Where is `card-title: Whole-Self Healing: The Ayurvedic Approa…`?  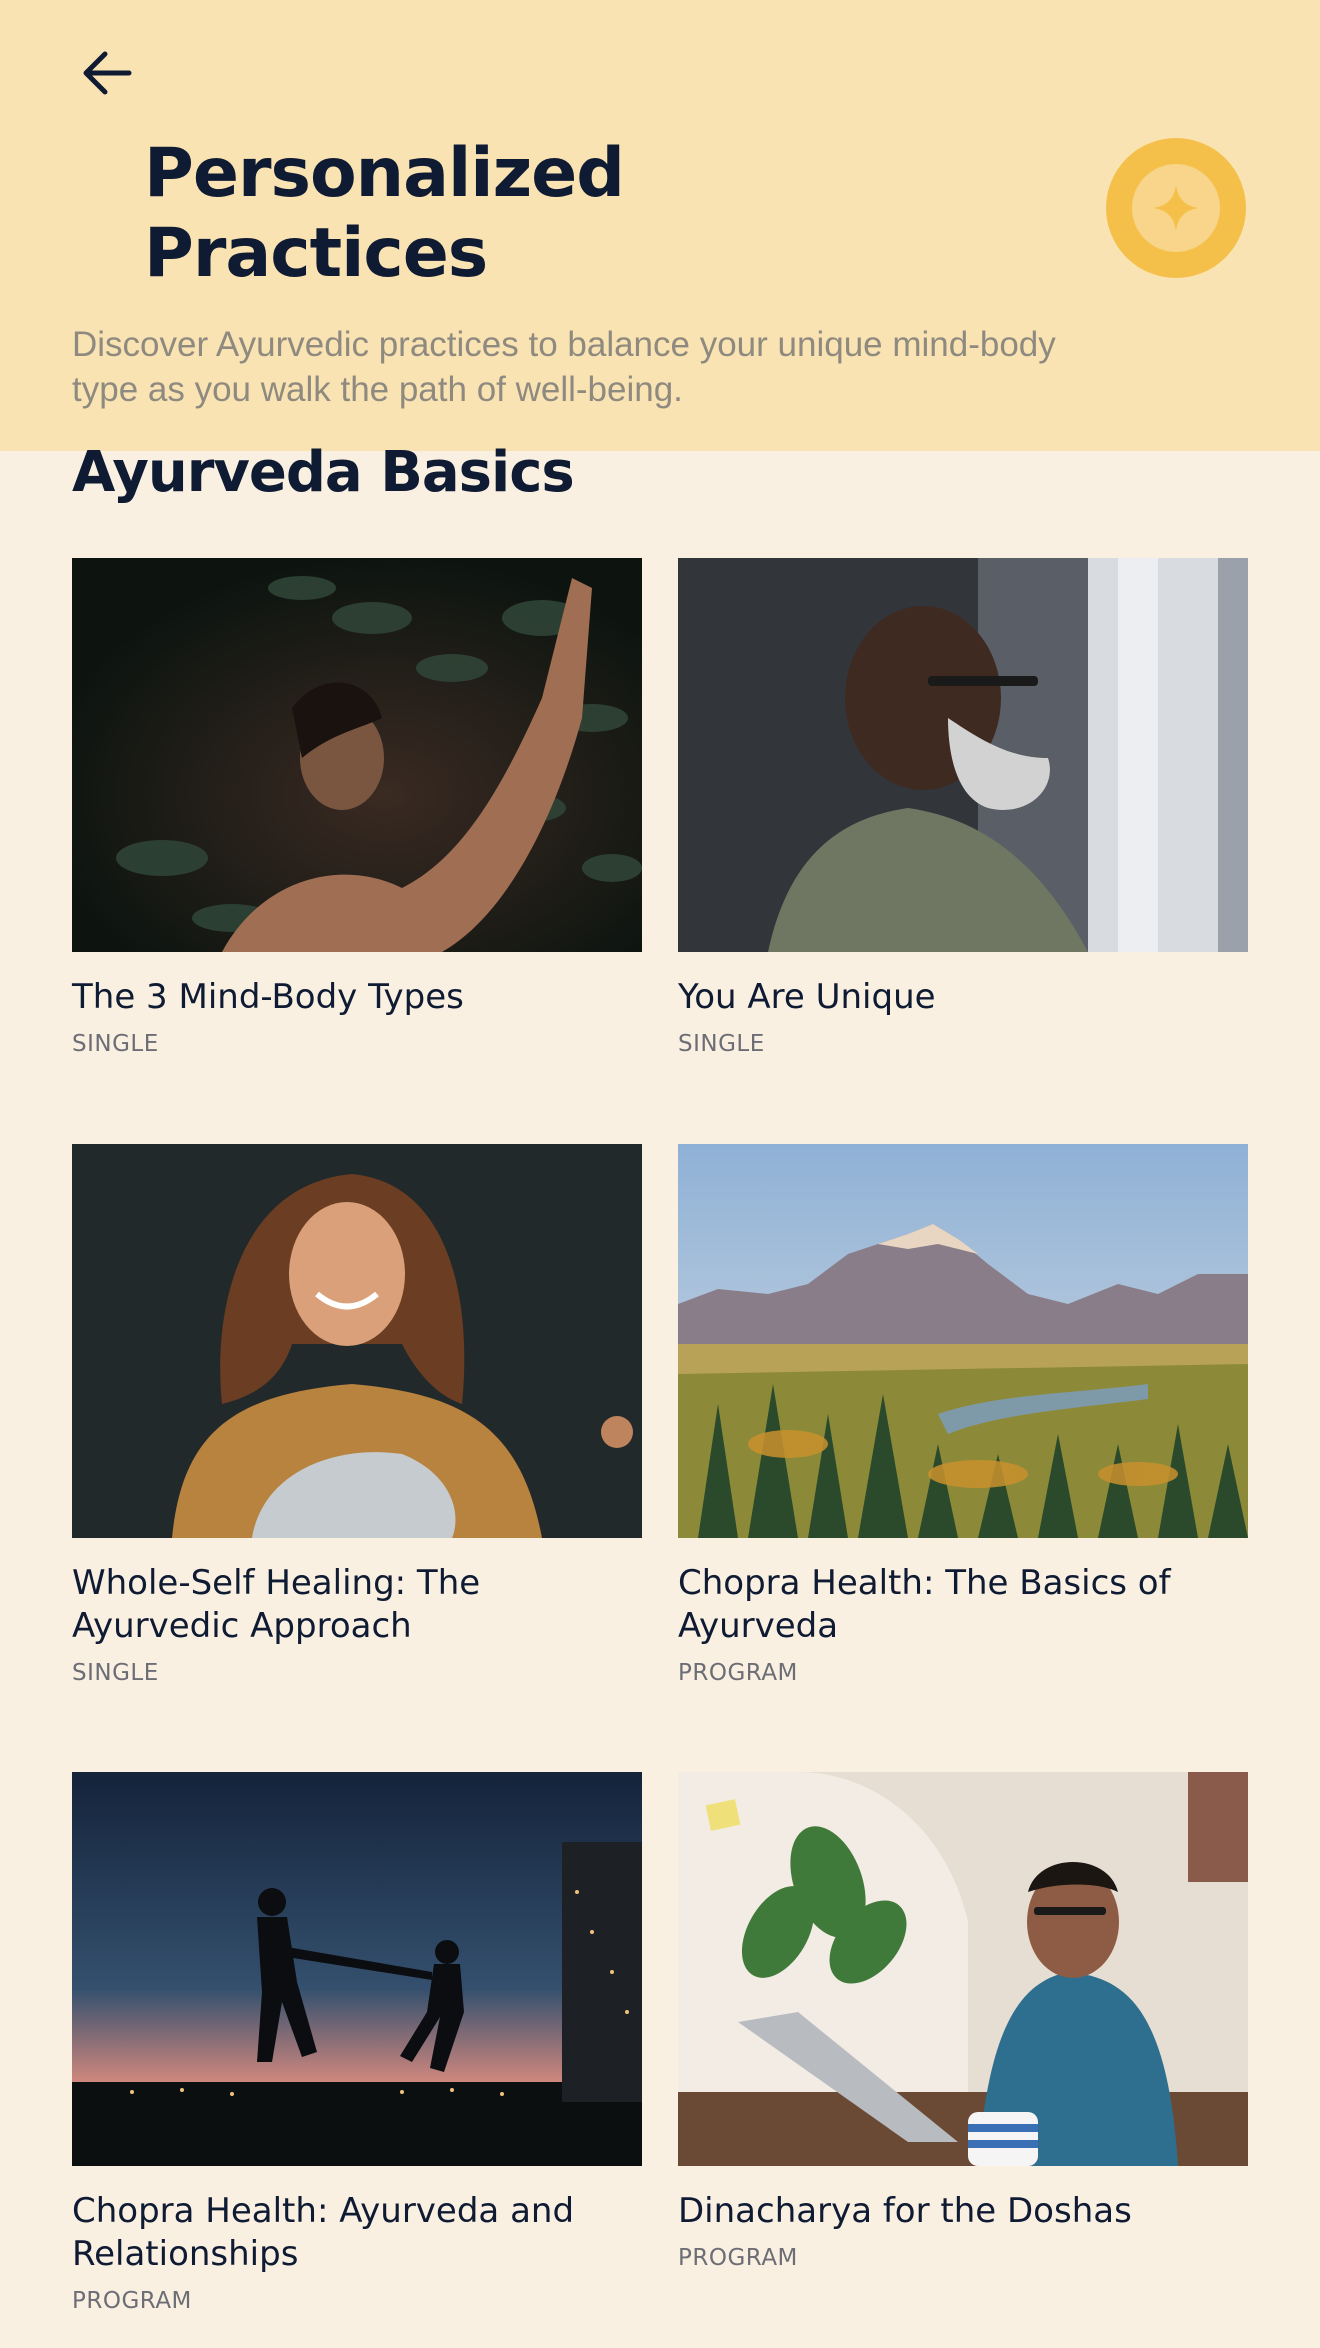
card-title: Whole-Self Healing: The Ayurvedic Approa… is located at coordinates (276, 1604).